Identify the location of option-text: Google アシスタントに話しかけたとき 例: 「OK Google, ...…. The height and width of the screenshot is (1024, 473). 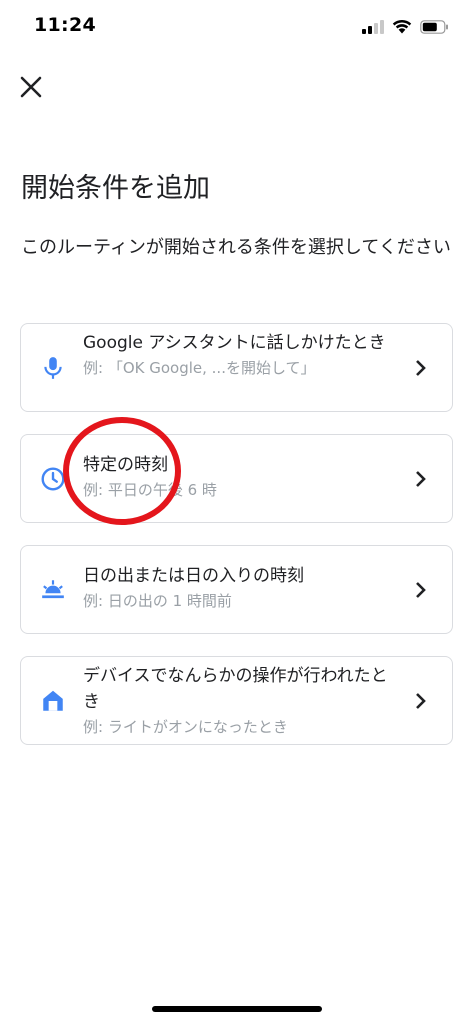
(243, 355).